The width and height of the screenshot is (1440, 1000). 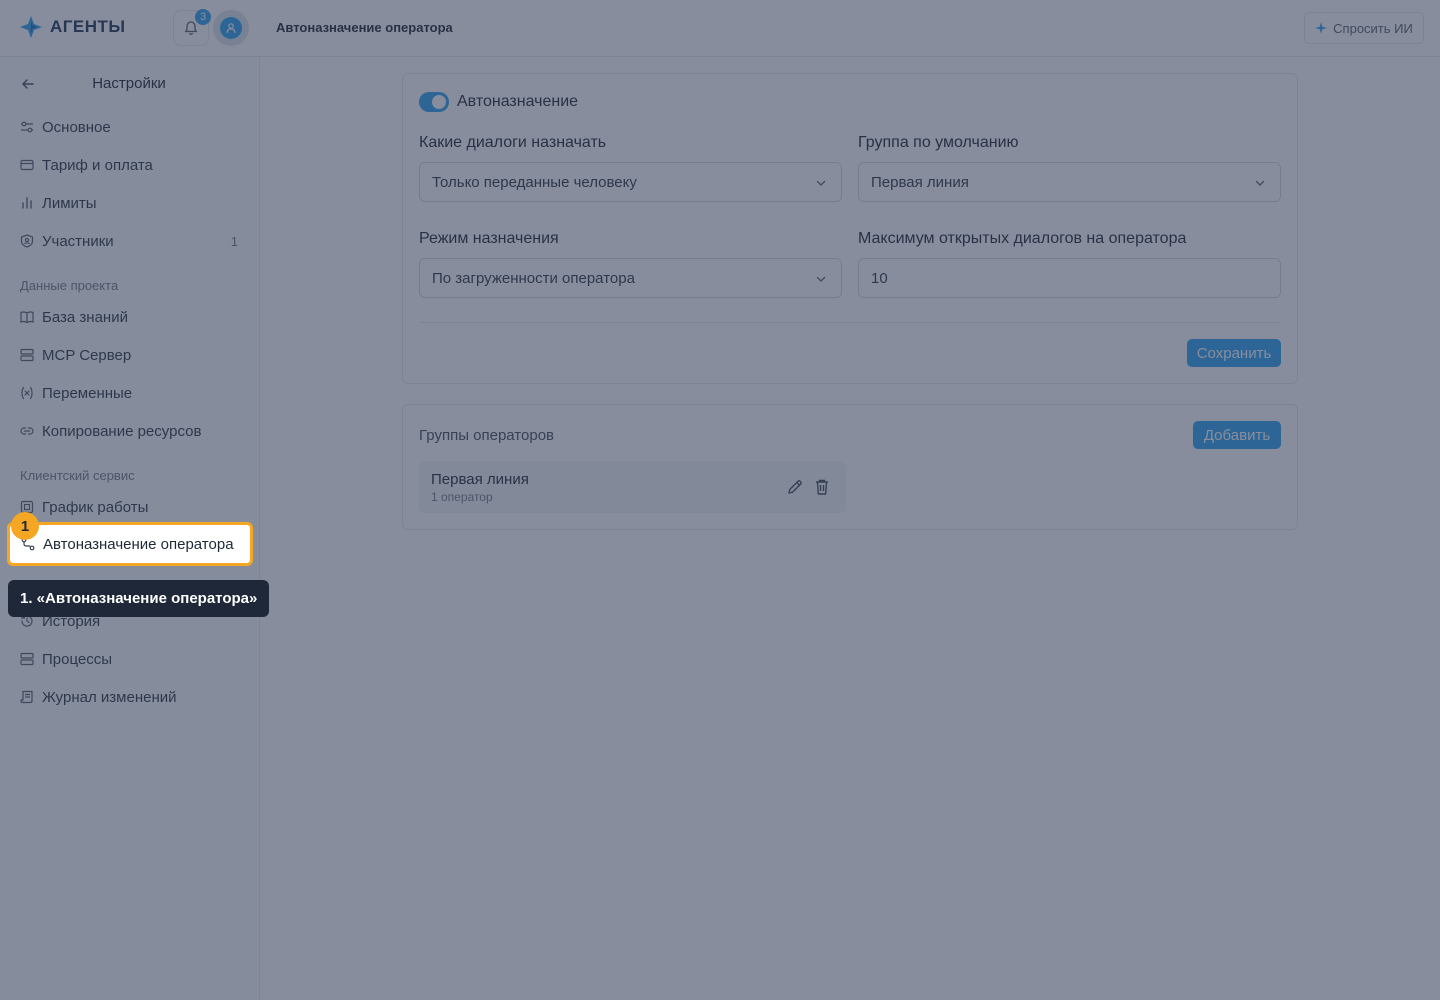 I want to click on brand-logo-icon, so click(x=31, y=27).